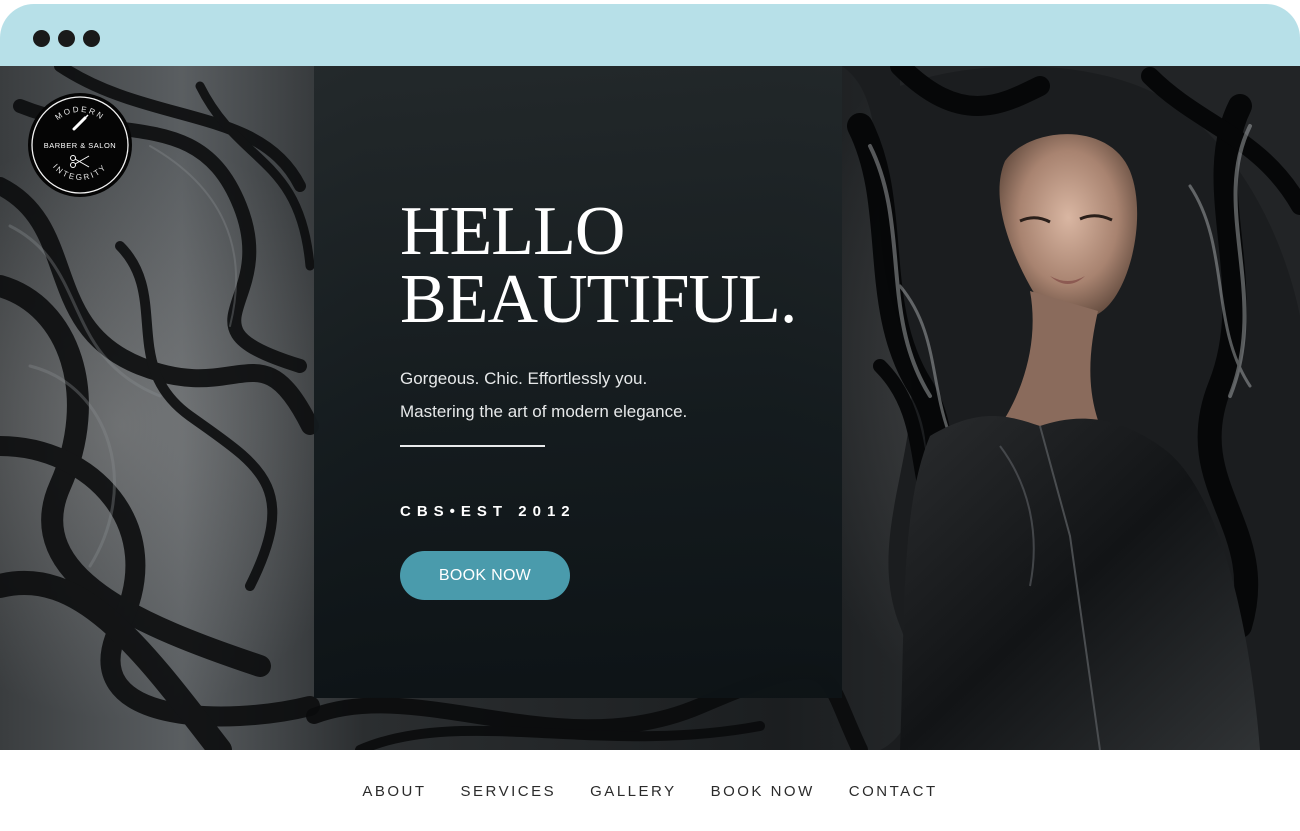  Describe the element at coordinates (512, 231) in the screenshot. I see `headline-line-1: HELLO` at that location.